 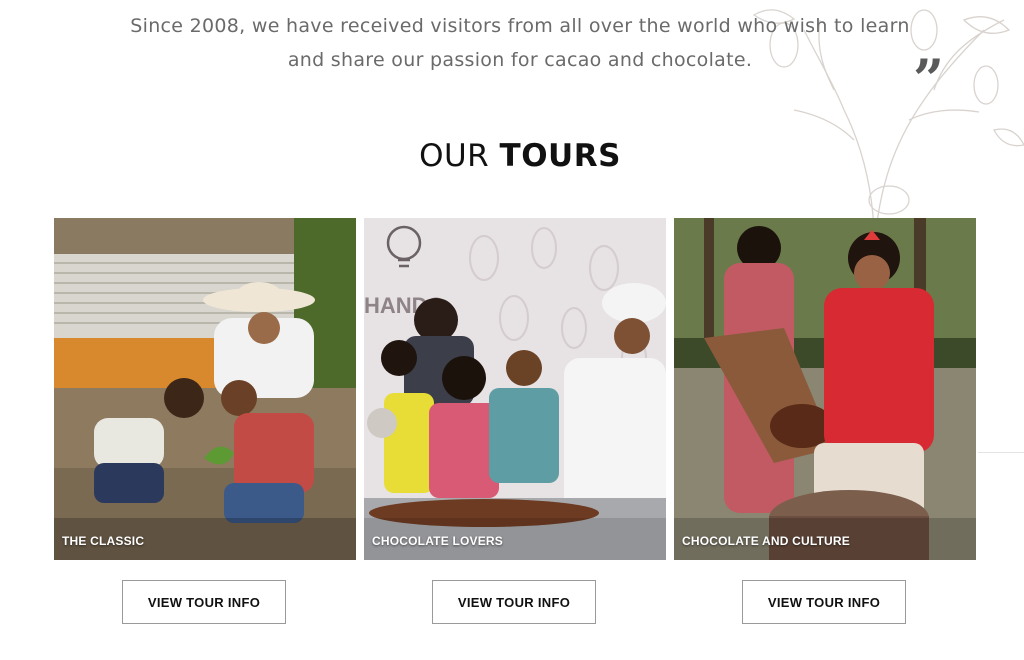 I want to click on tour-card-label: CHOCOLATE AND CULTURE, so click(x=766, y=541).